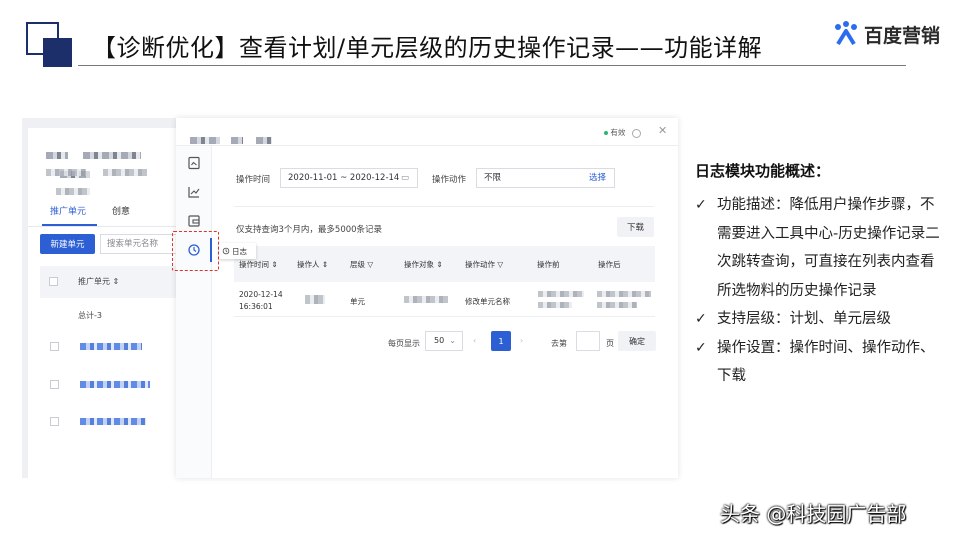 Image resolution: width=960 pixels, height=540 pixels. What do you see at coordinates (449, 180) in the screenshot?
I see `action-filter-label: 操作动作` at bounding box center [449, 180].